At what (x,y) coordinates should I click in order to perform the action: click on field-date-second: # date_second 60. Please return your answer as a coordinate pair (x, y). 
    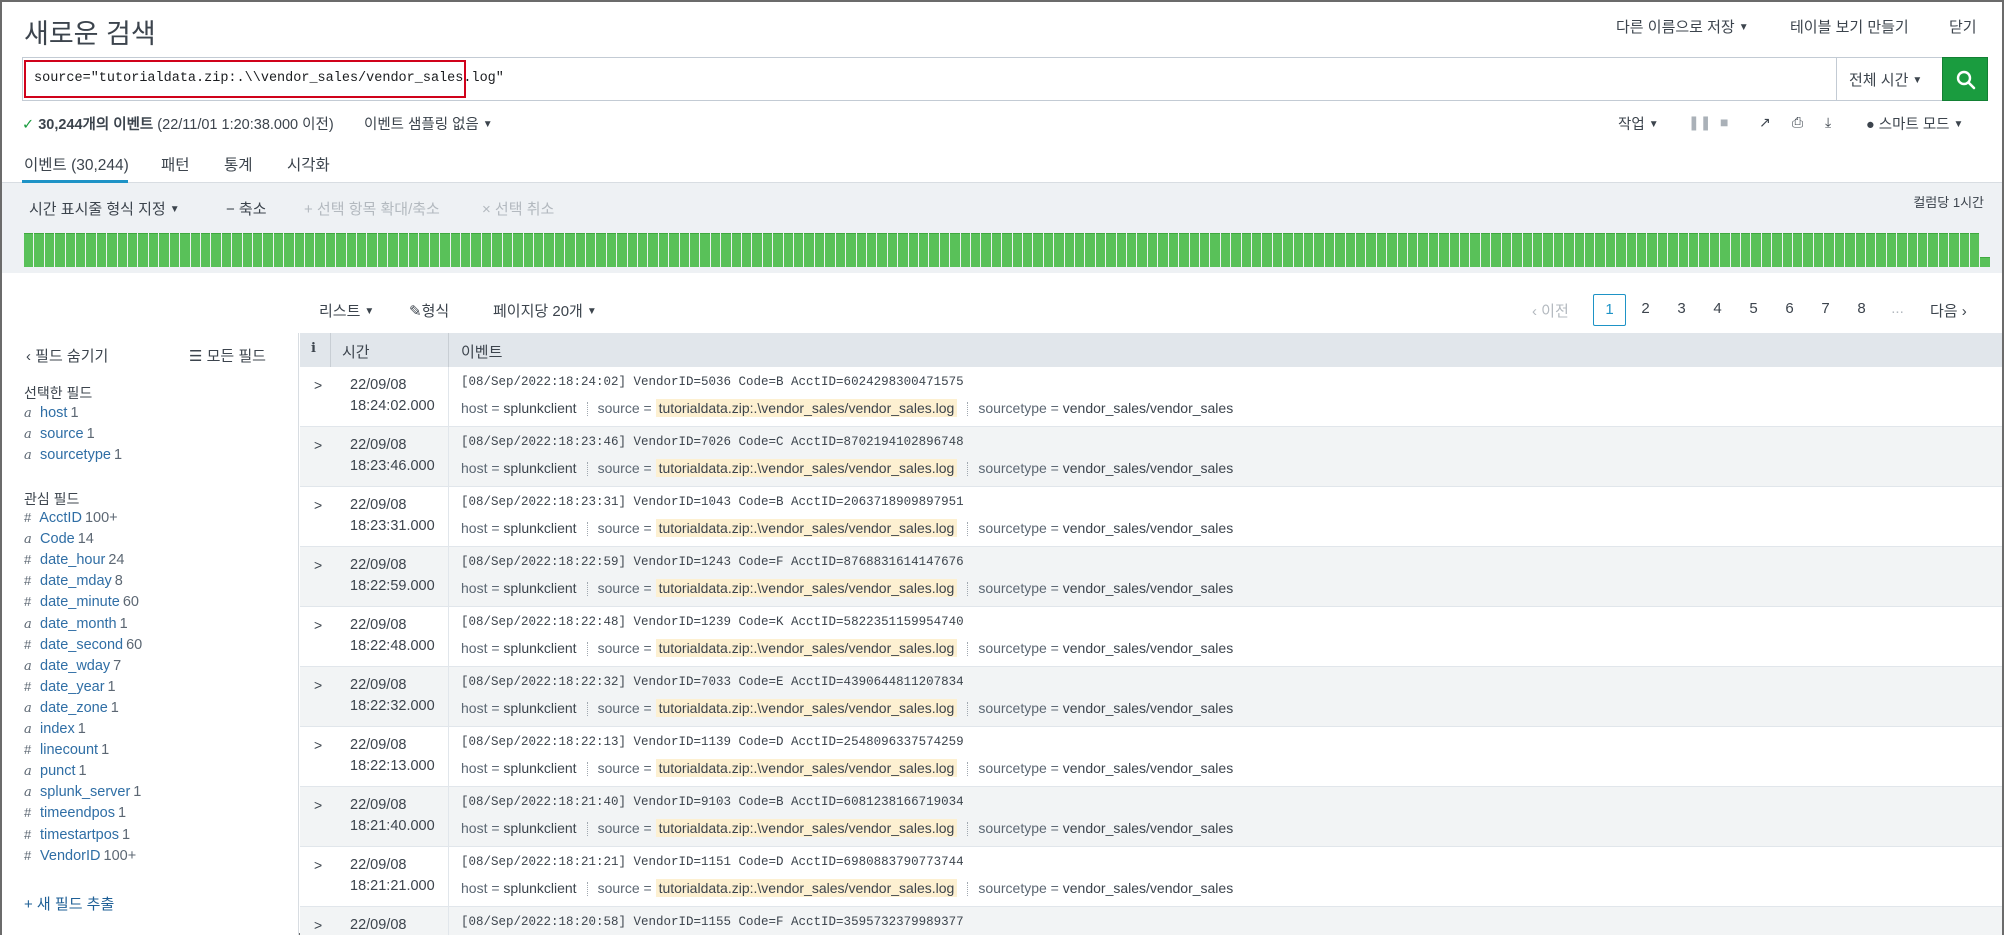
    Looking at the image, I should click on (83, 645).